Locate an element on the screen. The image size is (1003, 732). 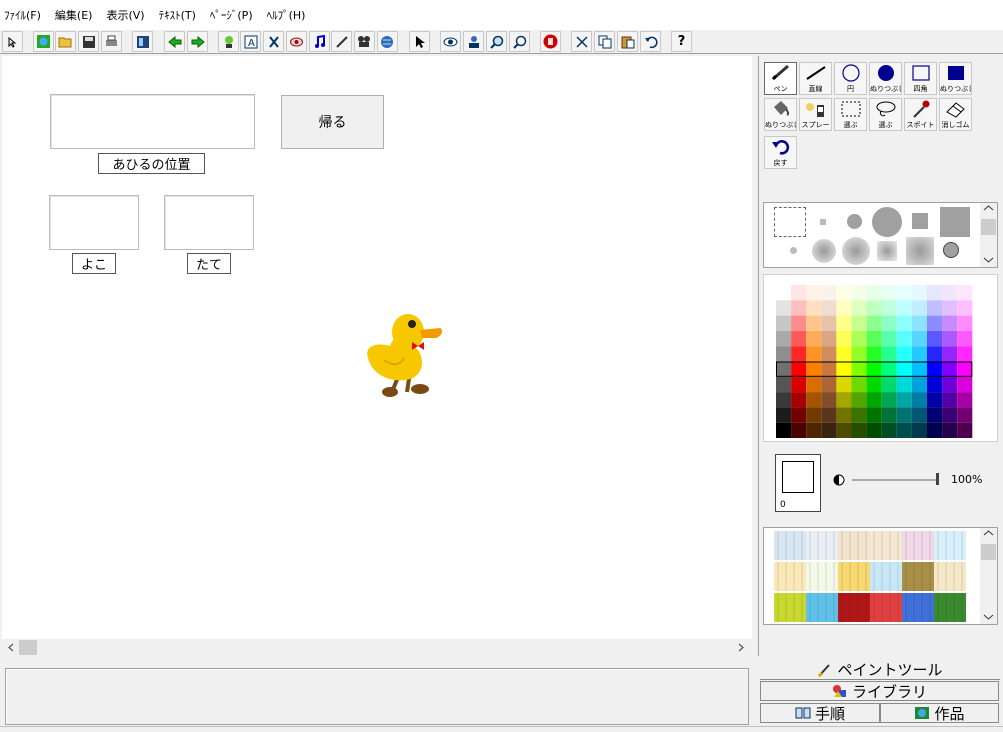
rect-tool: 四角 is located at coordinates (920, 78).